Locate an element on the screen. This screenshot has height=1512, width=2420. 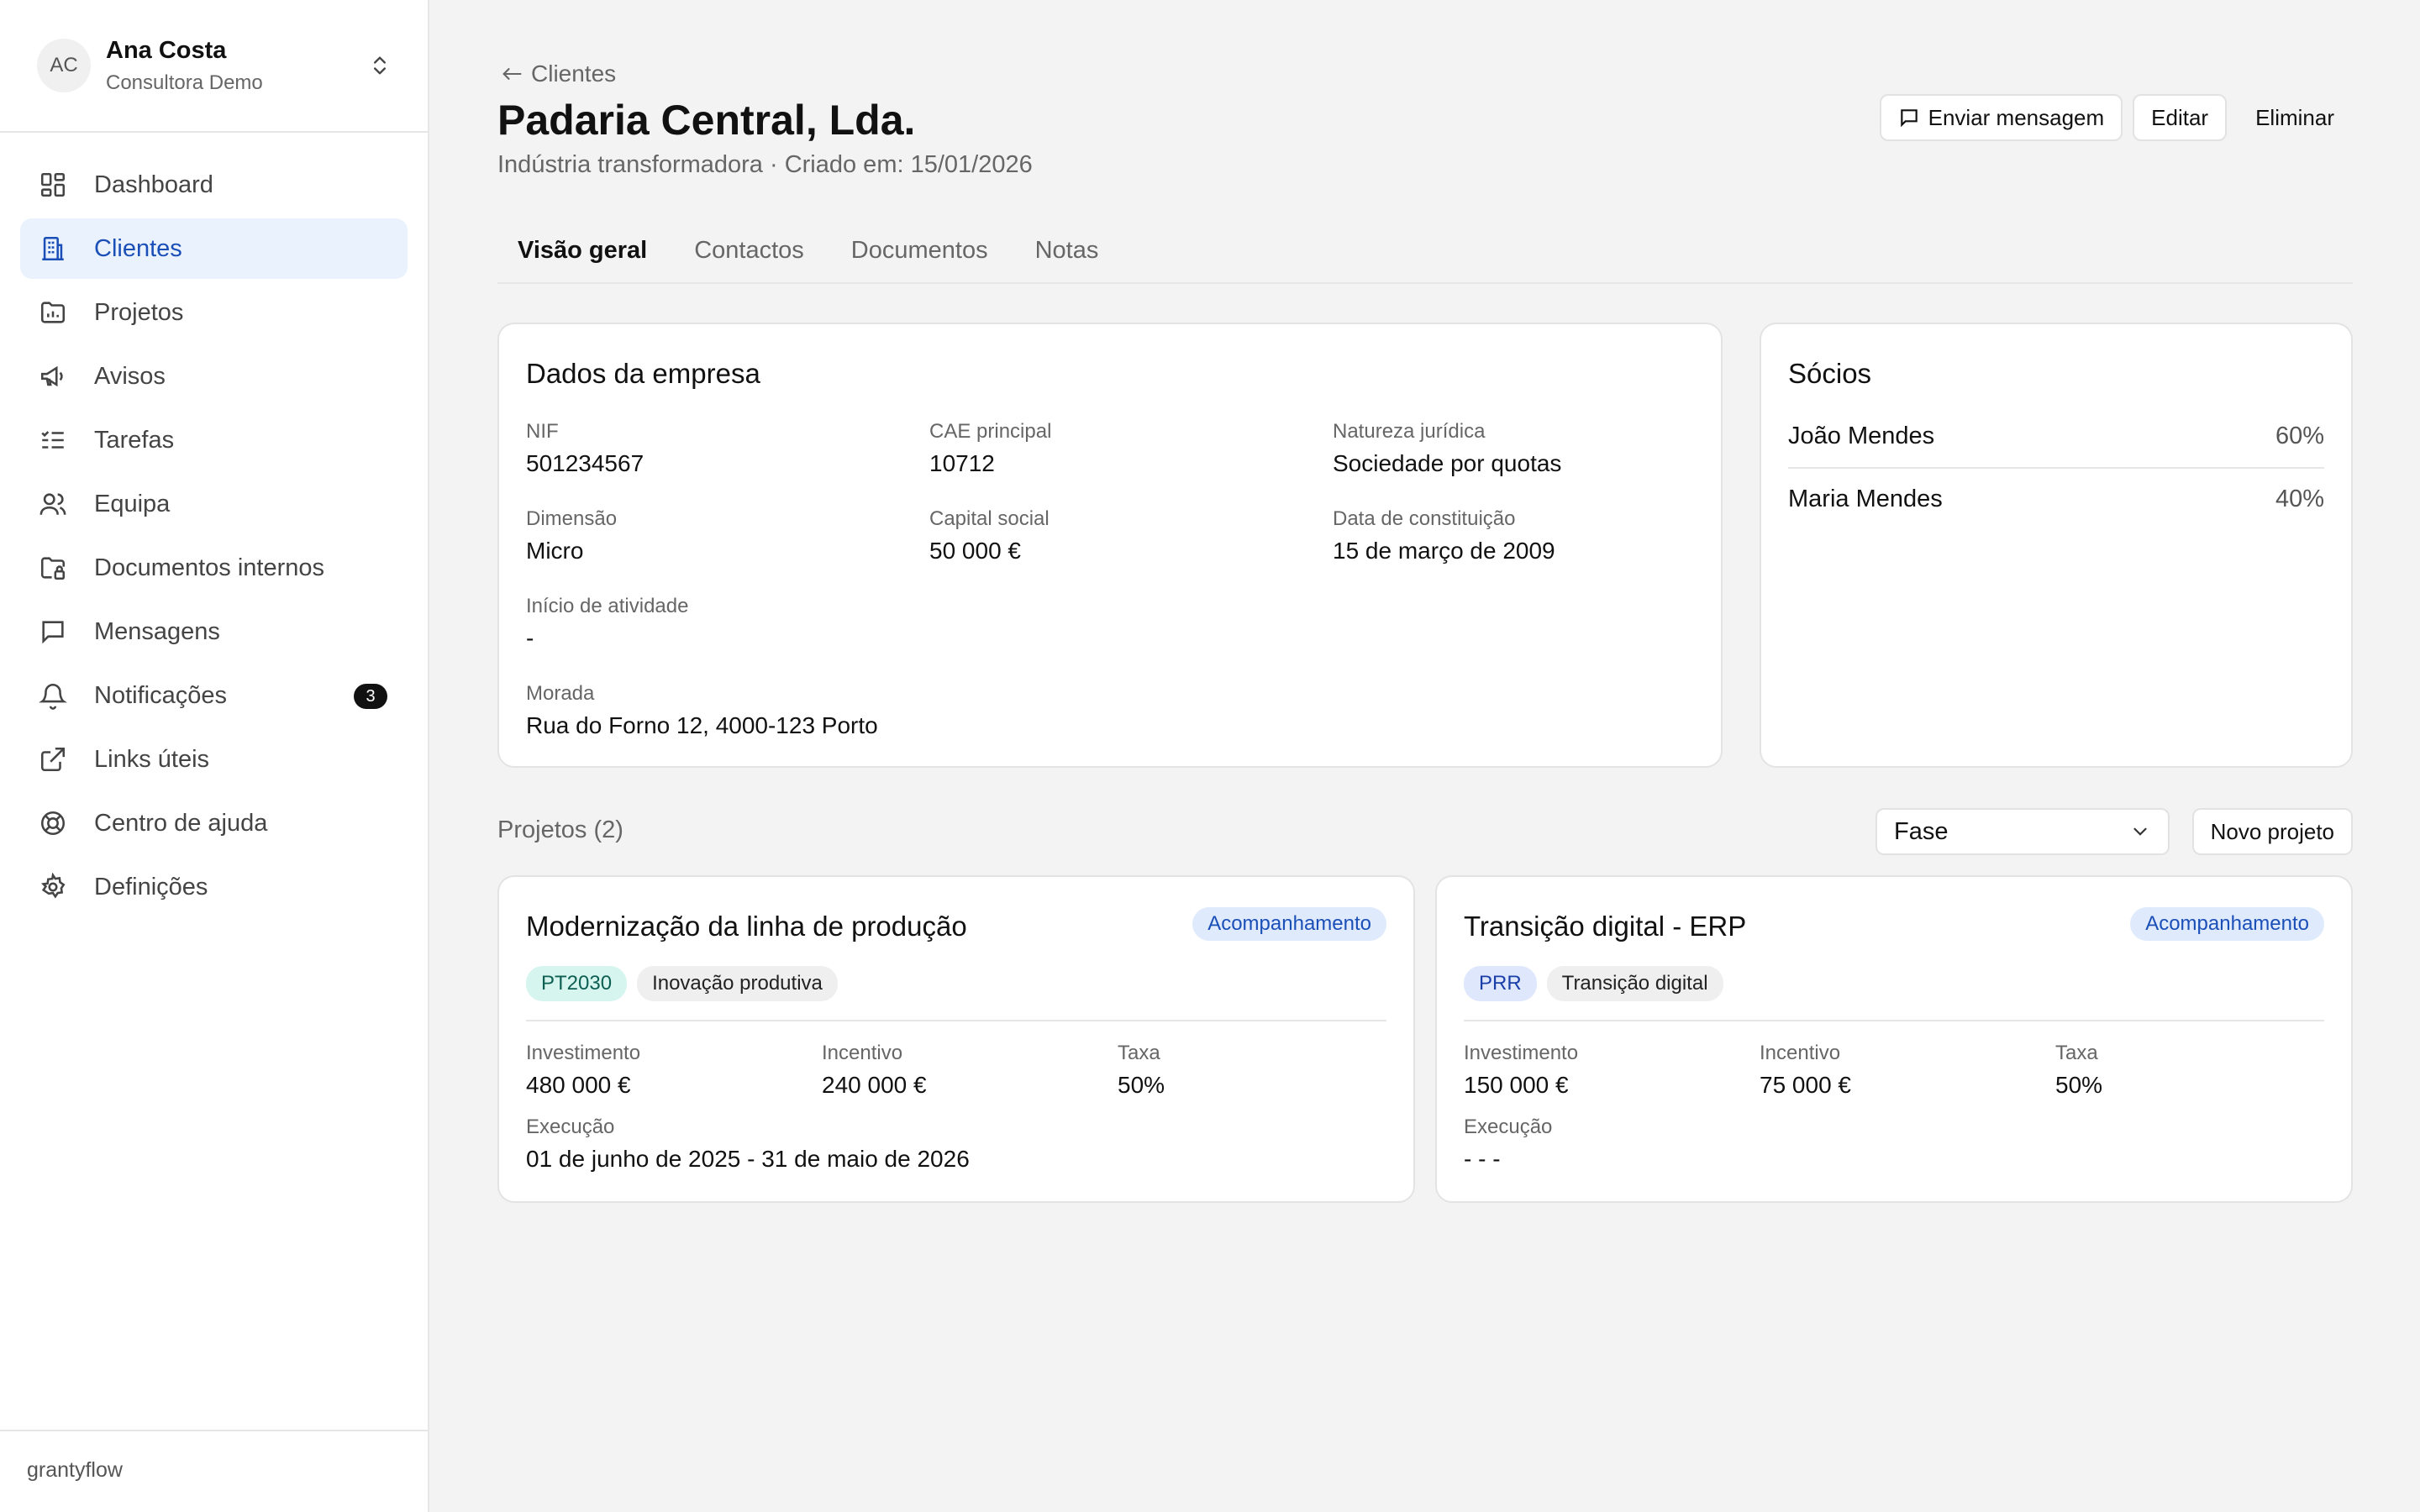
sidebar-item-tarefas: Tarefas is located at coordinates (214, 440).